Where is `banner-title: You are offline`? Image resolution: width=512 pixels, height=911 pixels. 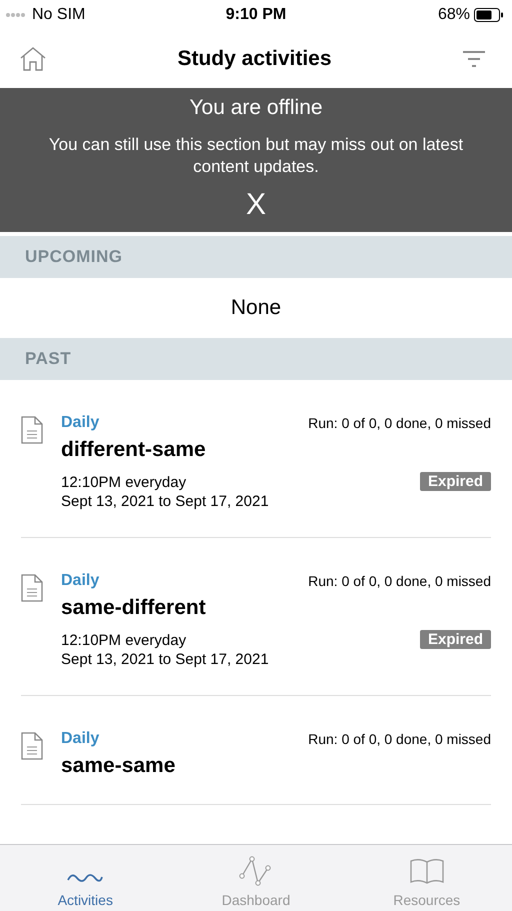
banner-title: You are offline is located at coordinates (256, 108).